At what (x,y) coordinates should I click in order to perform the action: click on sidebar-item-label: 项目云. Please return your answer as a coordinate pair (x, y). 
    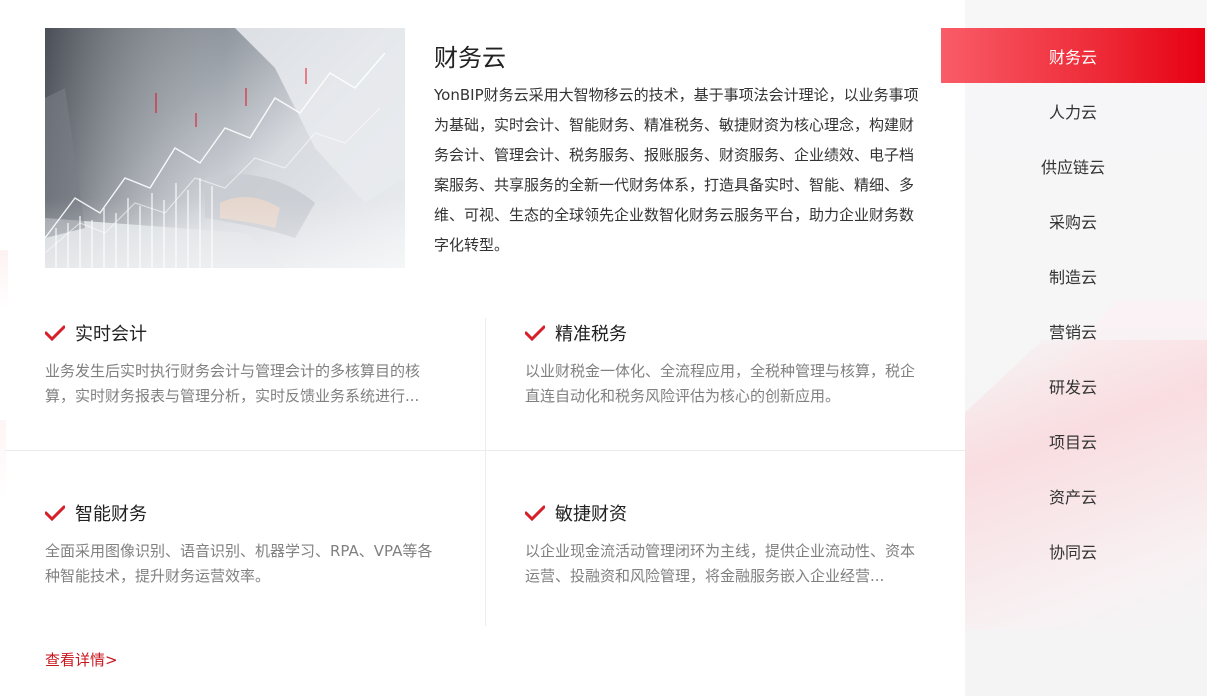
    Looking at the image, I should click on (1072, 442).